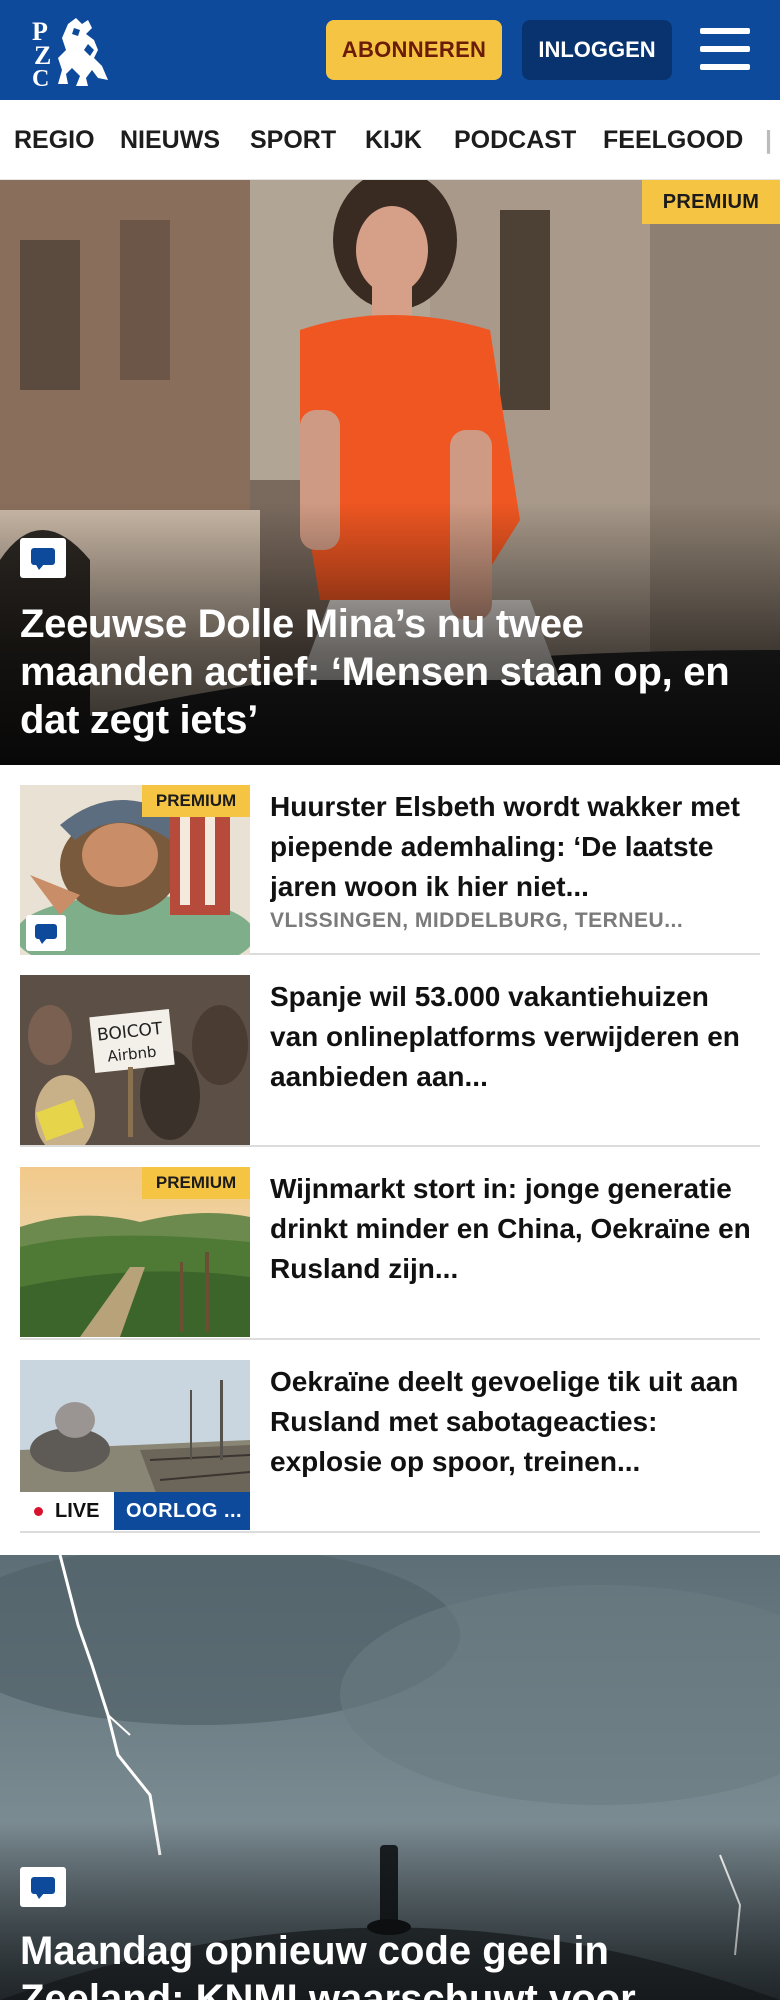  Describe the element at coordinates (768, 139) in the screenshot. I see `nav-item-overflow: |` at that location.